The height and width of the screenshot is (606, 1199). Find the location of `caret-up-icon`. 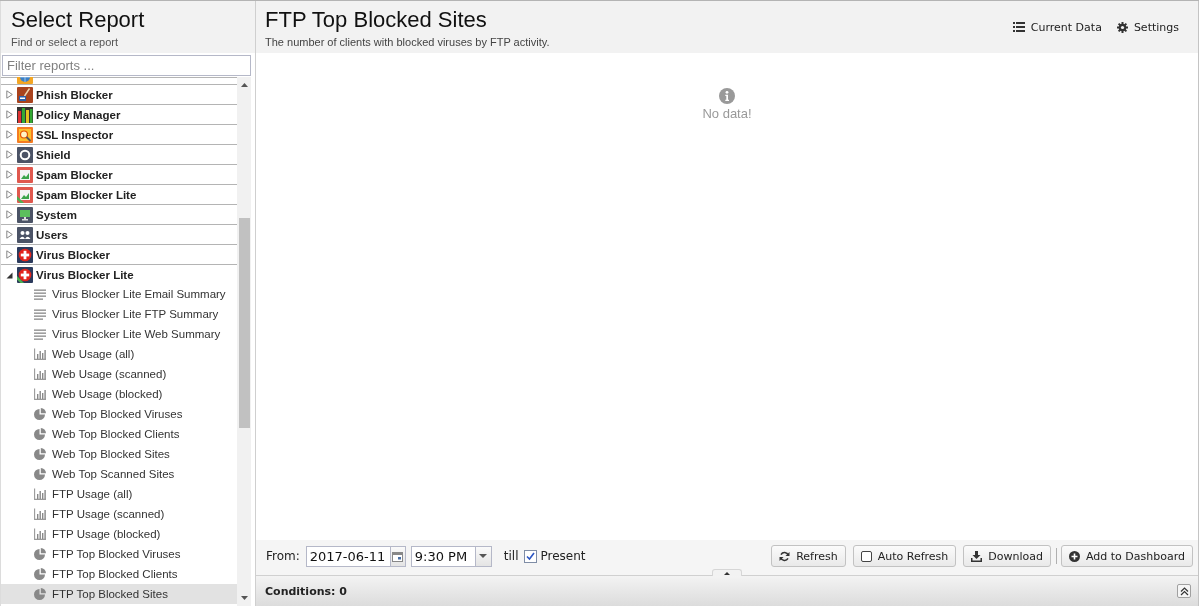

caret-up-icon is located at coordinates (244, 85).